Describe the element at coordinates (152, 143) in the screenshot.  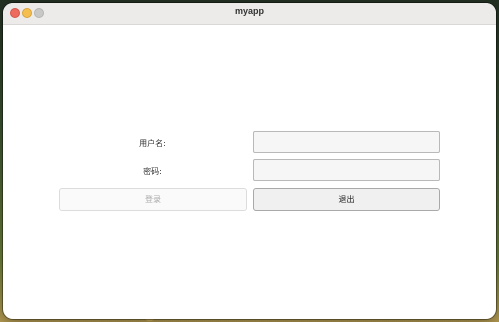
I see `username-label: 用户名:` at that location.